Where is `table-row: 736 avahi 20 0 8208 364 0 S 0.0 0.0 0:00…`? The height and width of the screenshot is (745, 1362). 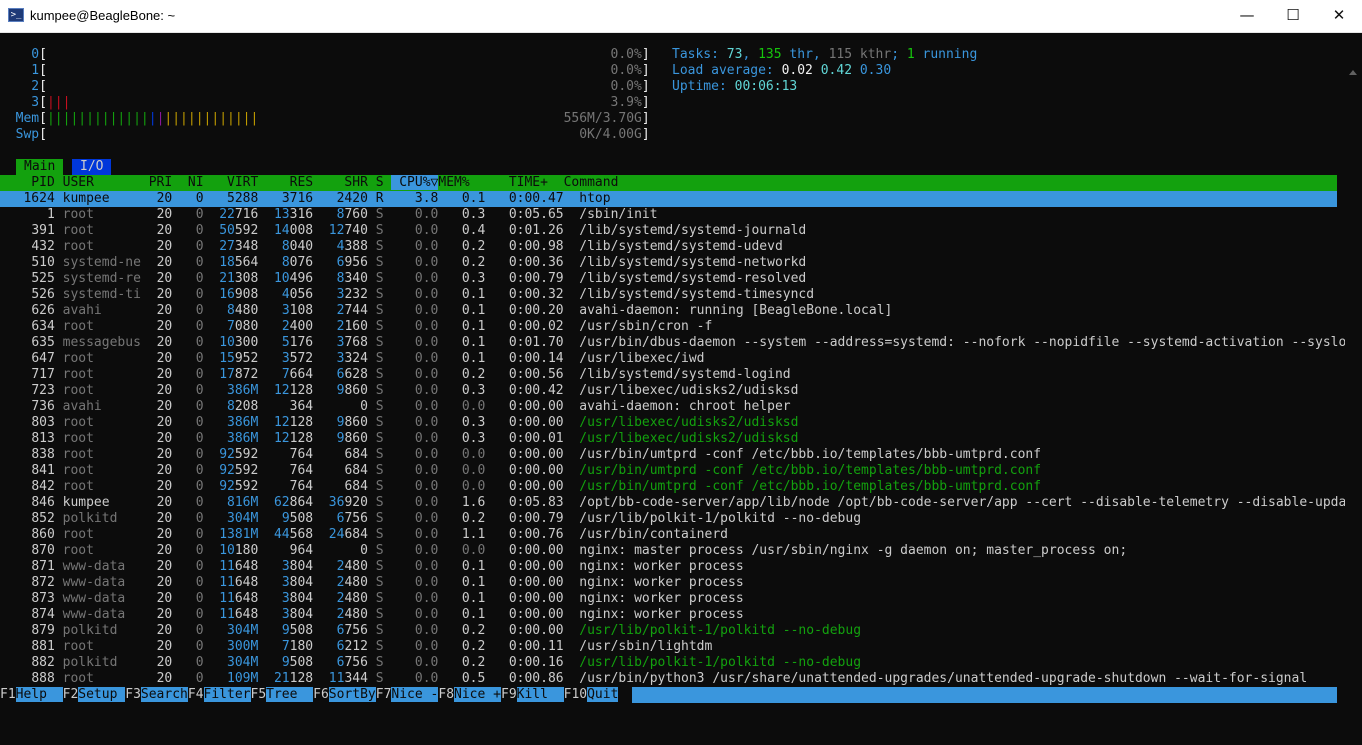 table-row: 736 avahi 20 0 8208 364 0 S 0.0 0.0 0:00… is located at coordinates (395, 407).